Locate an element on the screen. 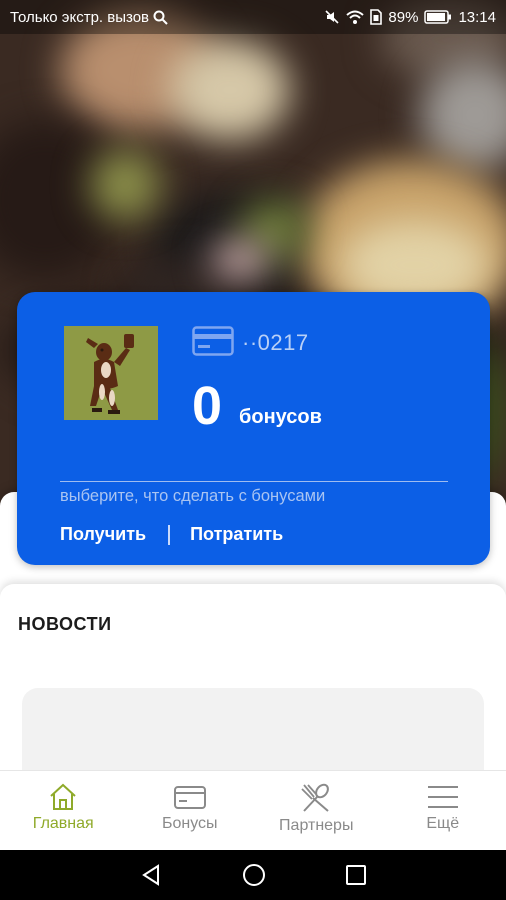  wifi-icon is located at coordinates (355, 17).